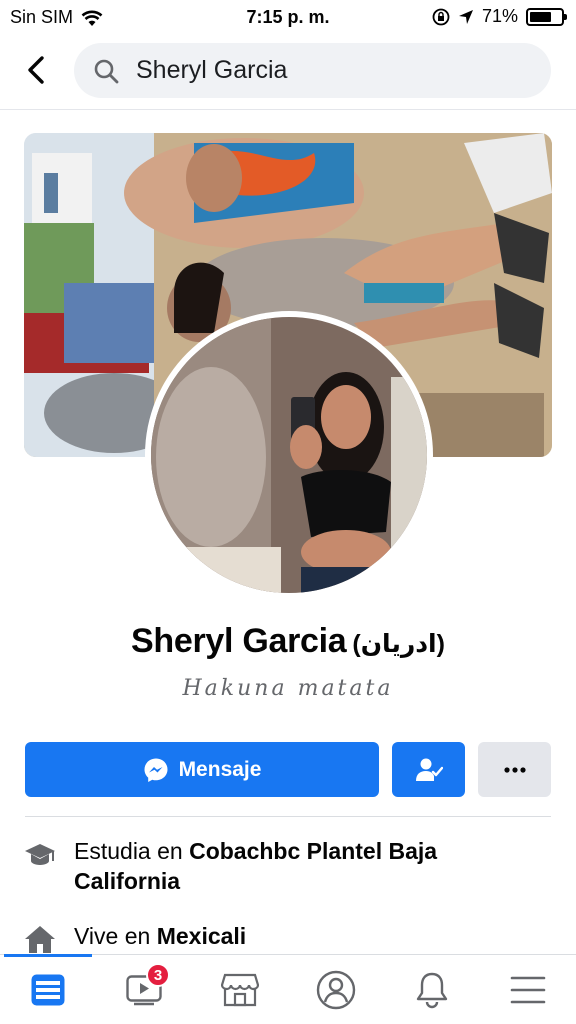 The width and height of the screenshot is (576, 1024). I want to click on profile-icon, so click(336, 989).